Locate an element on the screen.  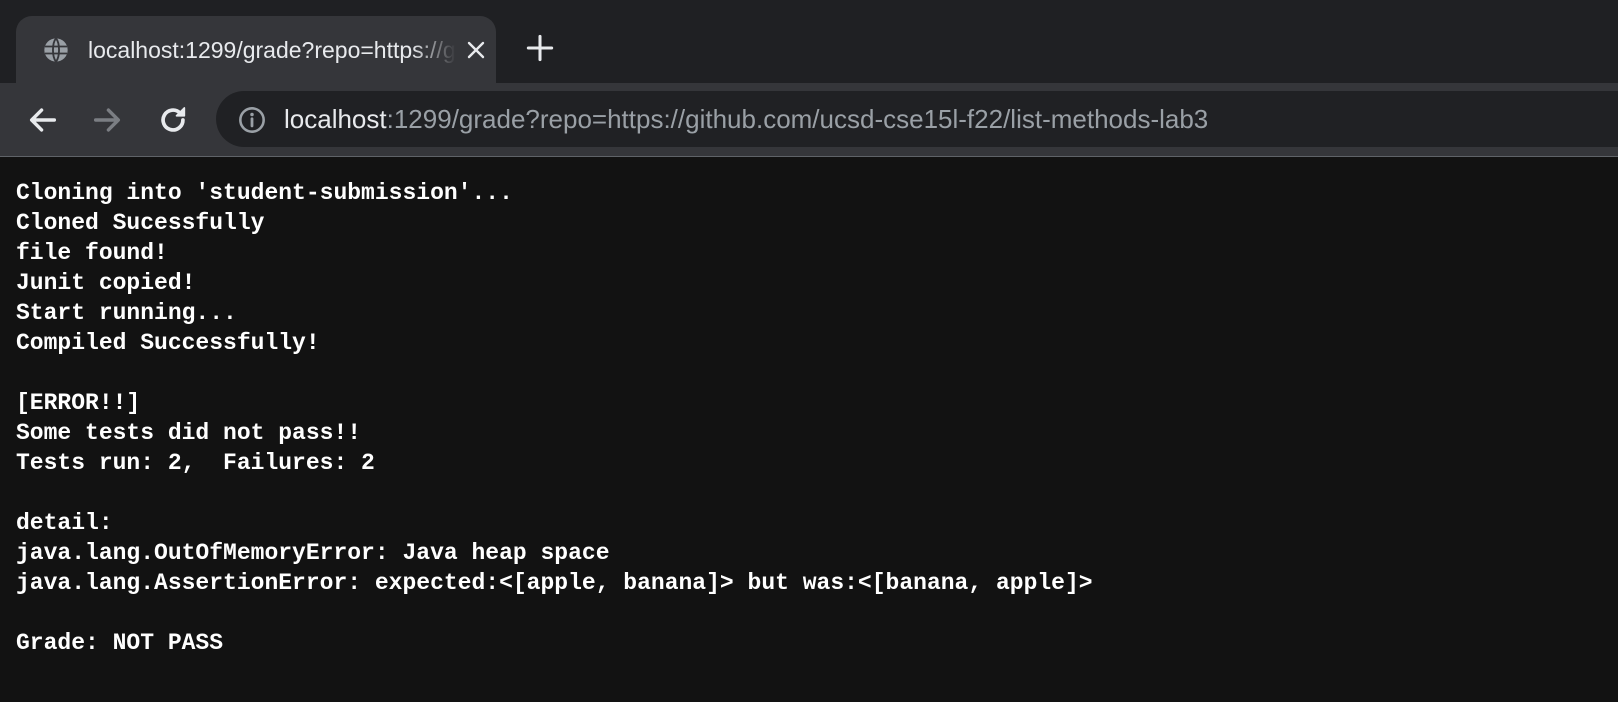
output-line: Some tests did not pass!! is located at coordinates (189, 433).